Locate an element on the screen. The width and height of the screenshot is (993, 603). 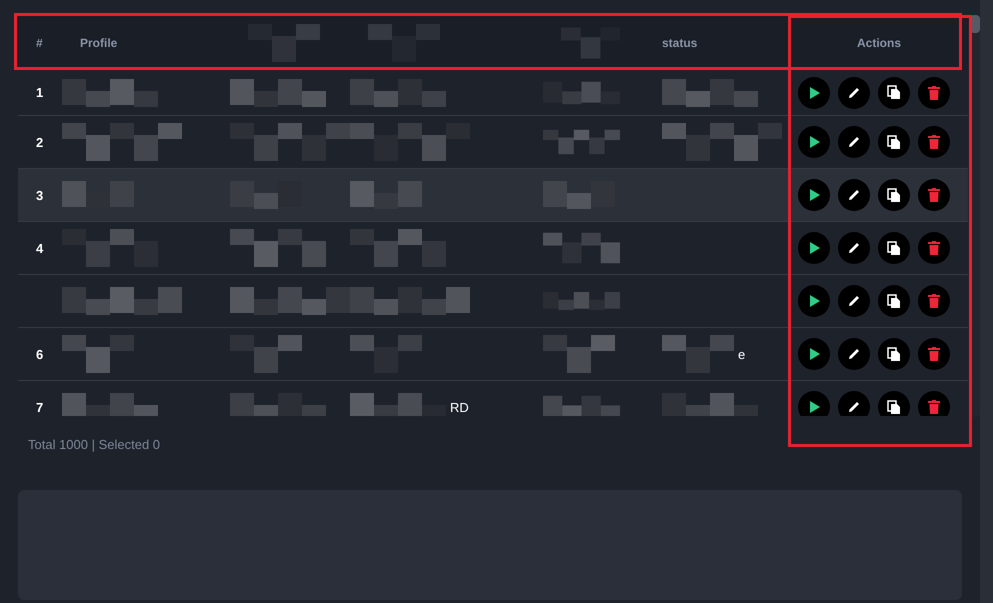
table-cell: e is located at coordinates (742, 354).